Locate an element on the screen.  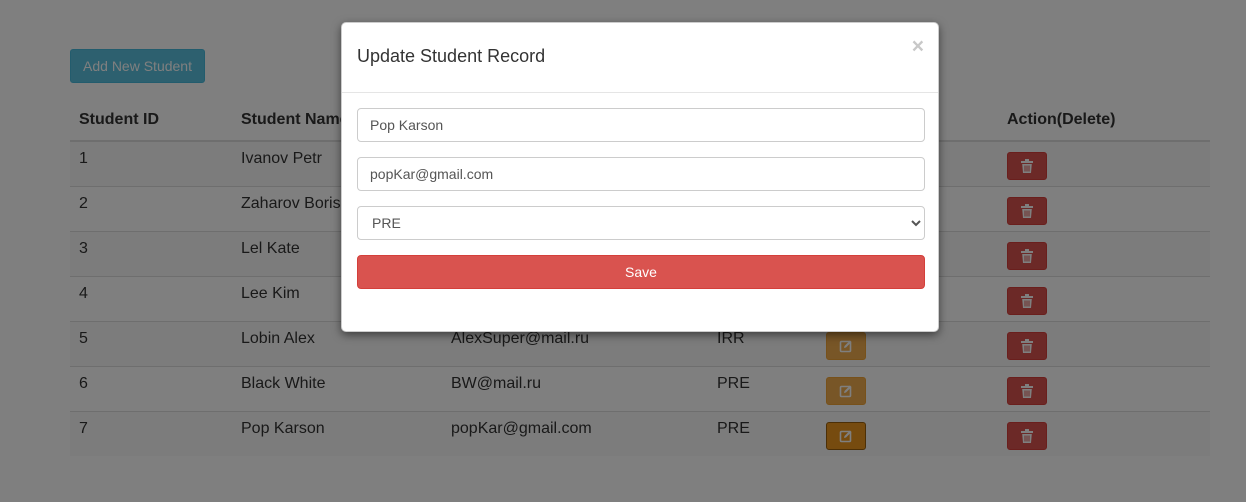
student-name-field is located at coordinates (641, 125).